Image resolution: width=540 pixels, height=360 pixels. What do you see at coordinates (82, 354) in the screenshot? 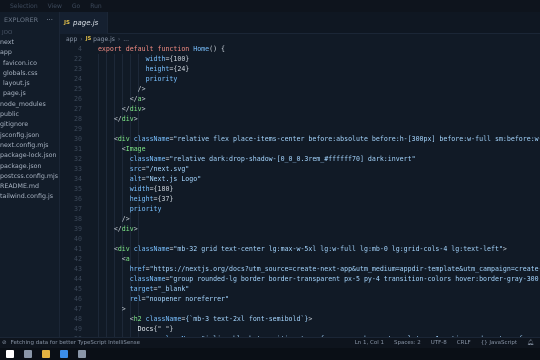
I see `terminal-icon` at bounding box center [82, 354].